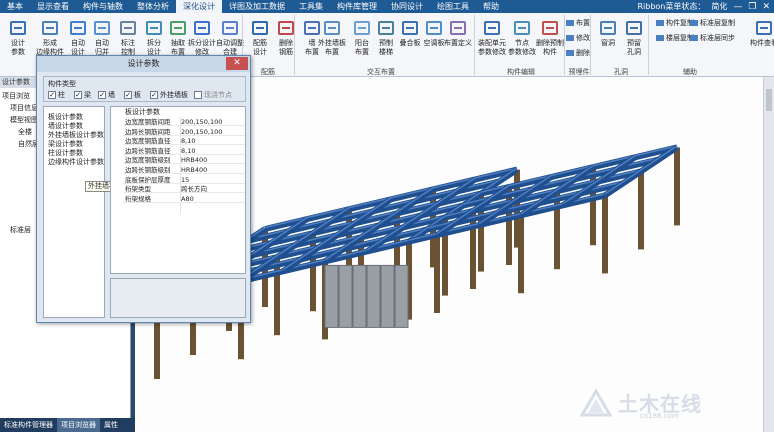 This screenshot has height=432, width=774. I want to click on menu-item: 绘图工具, so click(453, 6).